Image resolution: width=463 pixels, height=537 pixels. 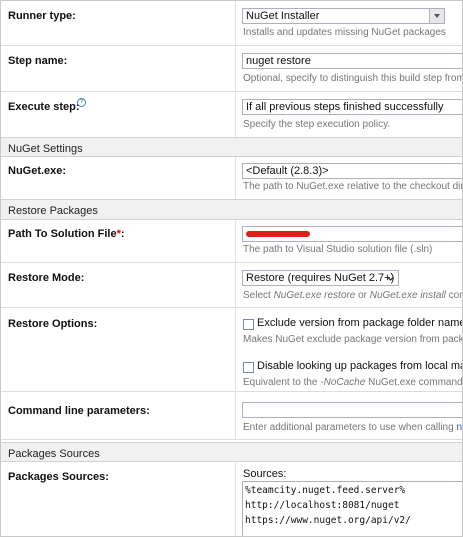 I want to click on step-name-label: Step name:, so click(x=38, y=61).